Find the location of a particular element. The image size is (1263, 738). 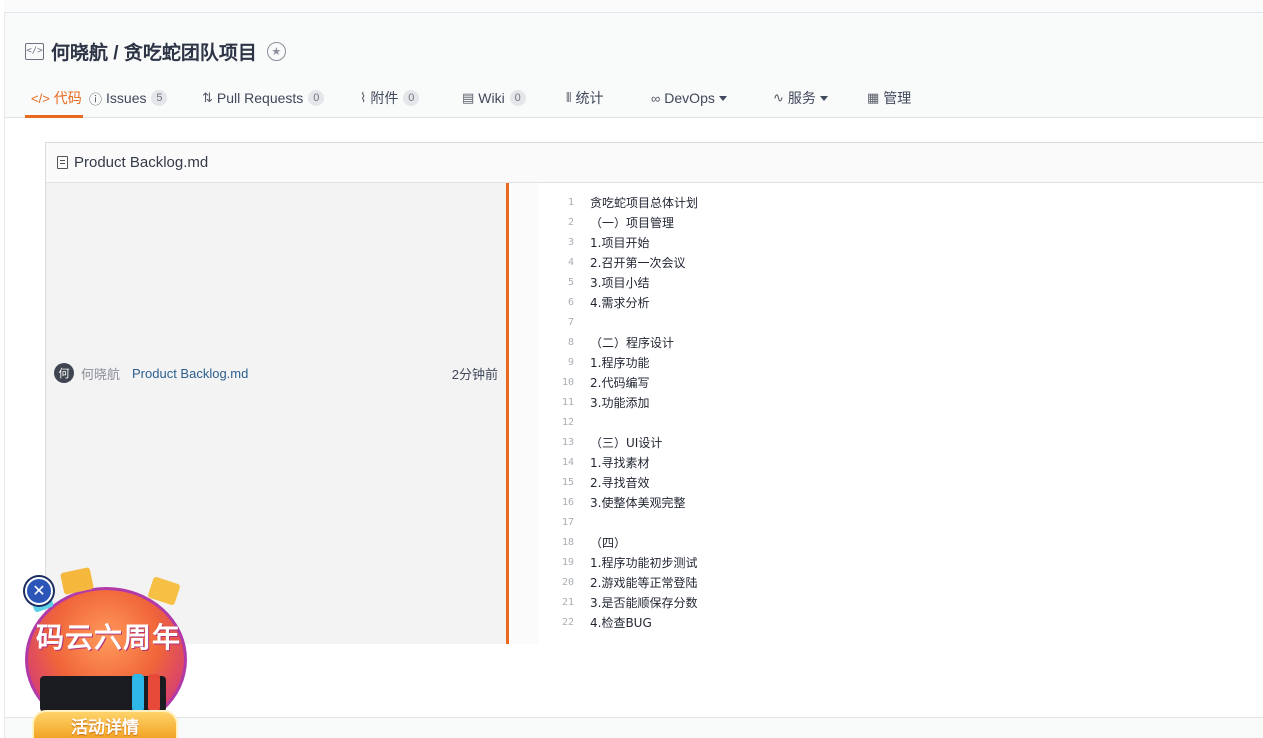

tab-label: 统计 is located at coordinates (589, 98).